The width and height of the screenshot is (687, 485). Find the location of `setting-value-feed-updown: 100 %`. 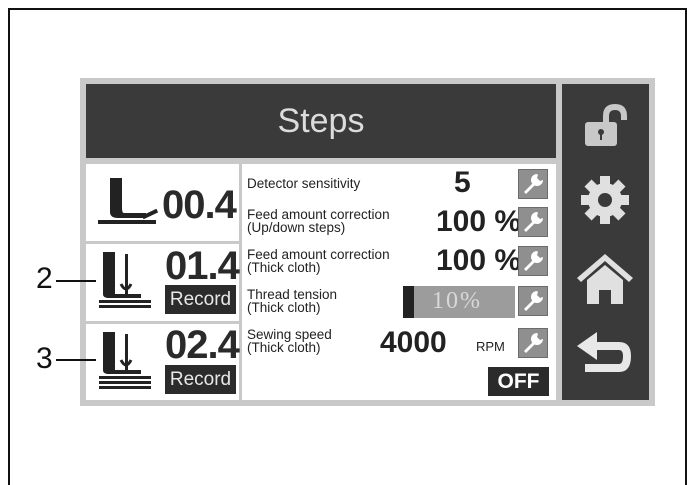

setting-value-feed-updown: 100 % is located at coordinates (479, 221).